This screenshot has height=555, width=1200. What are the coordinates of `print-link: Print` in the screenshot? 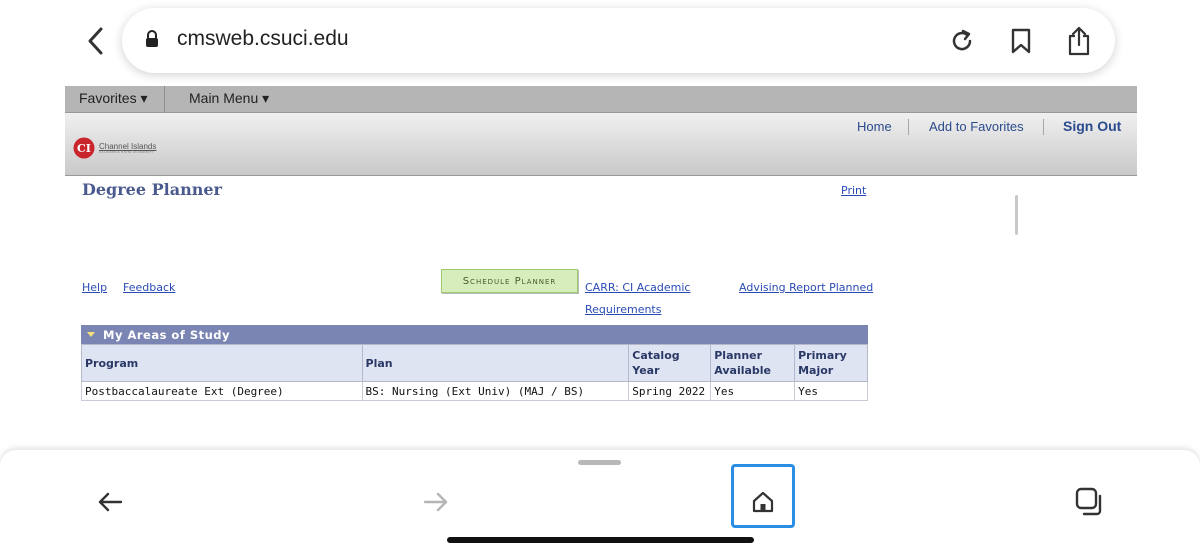 It's located at (853, 190).